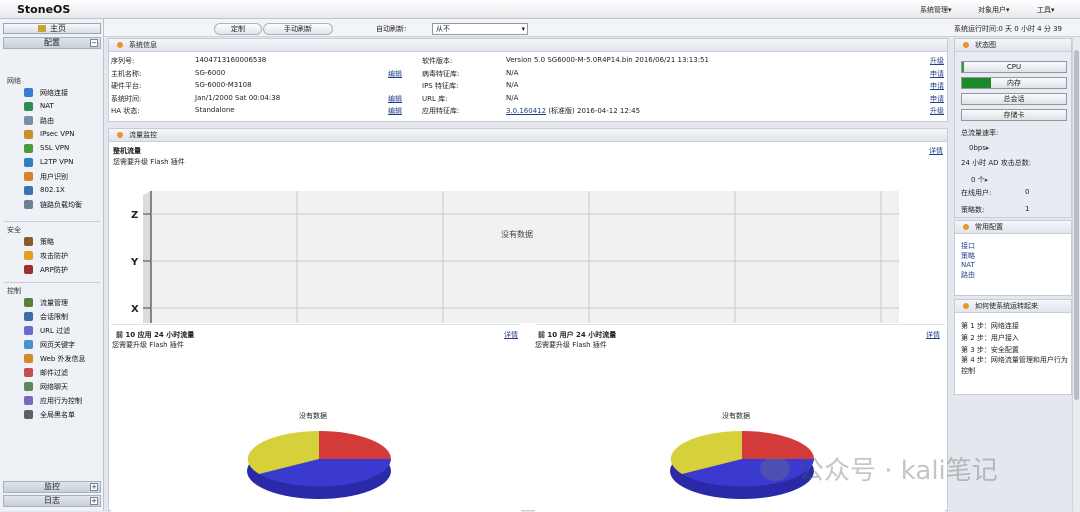 The width and height of the screenshot is (1080, 512). Describe the element at coordinates (898, 471) in the screenshot. I see `watermark-text: 公众号 · kali笔记` at that location.